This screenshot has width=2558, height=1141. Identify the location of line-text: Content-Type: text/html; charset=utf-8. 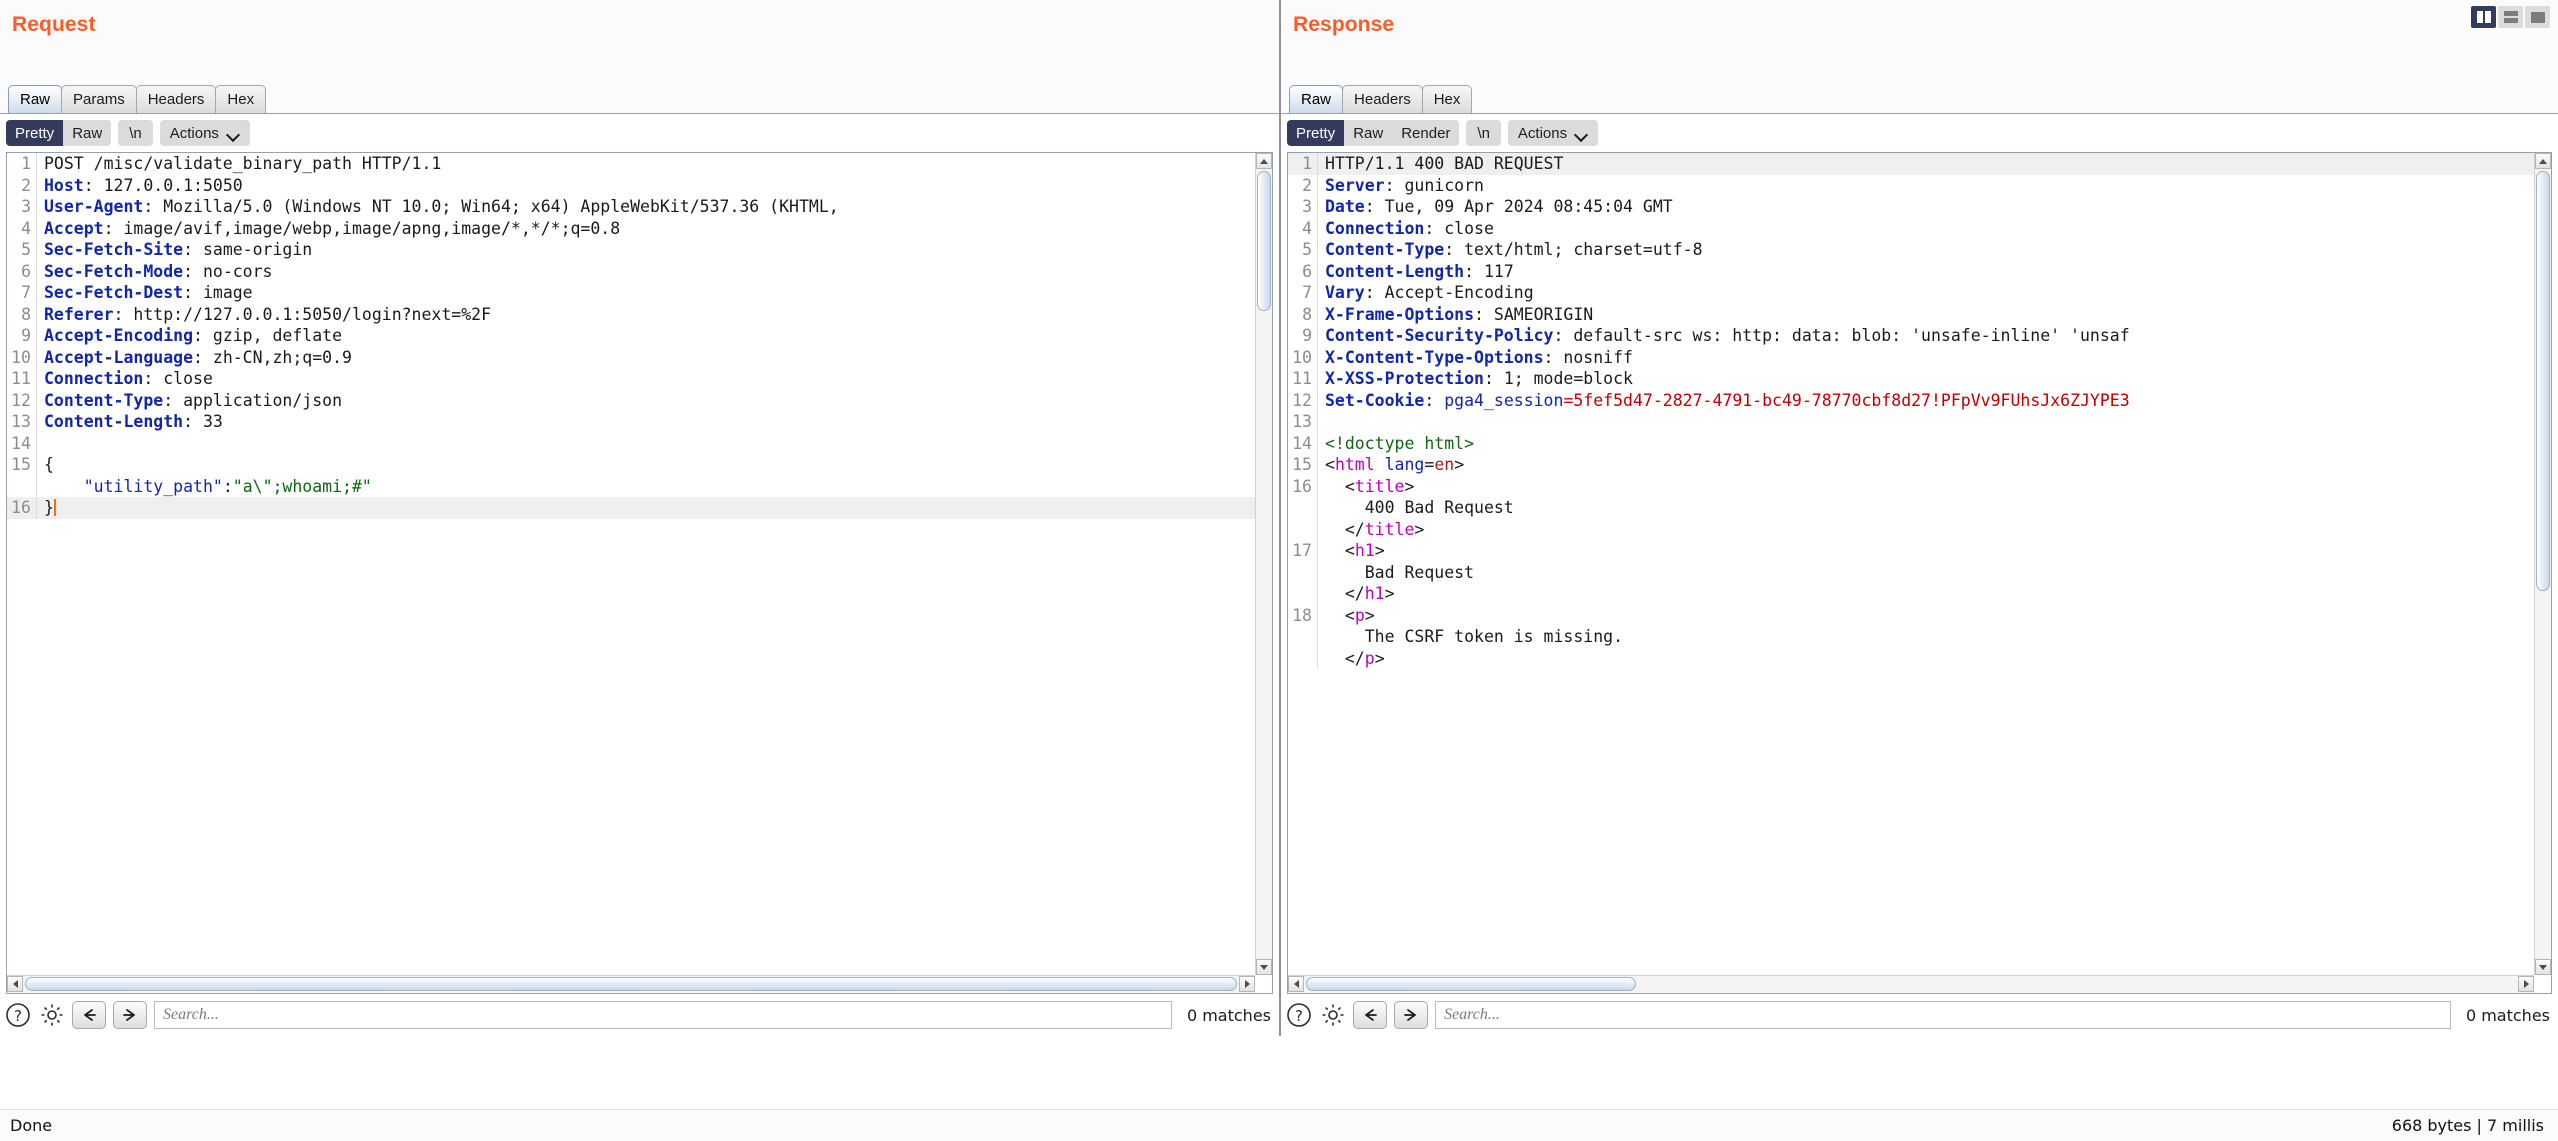
(1514, 249).